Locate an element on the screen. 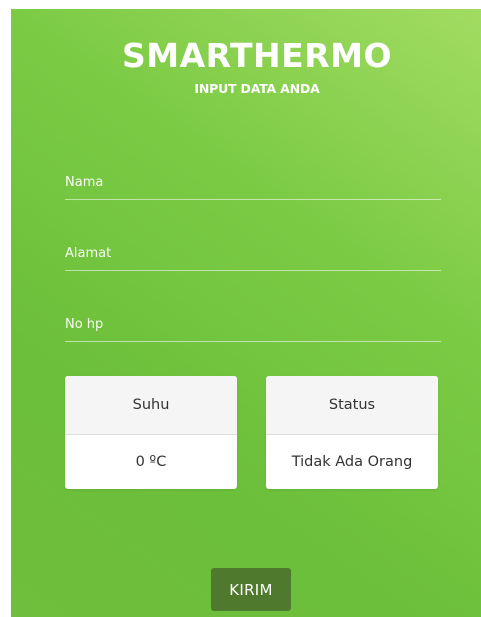 This screenshot has width=481, height=617. address-input is located at coordinates (253, 253).